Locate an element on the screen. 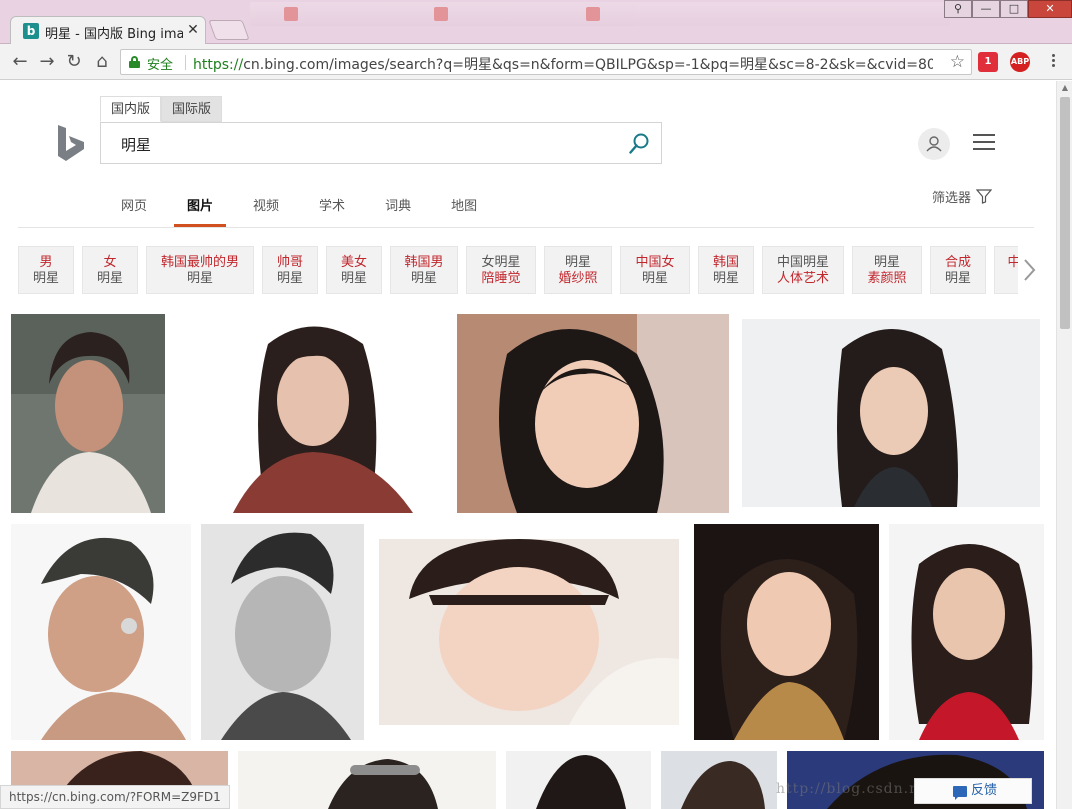 This screenshot has height=809, width=1072. window-controls: ⚲ — □ ✕ is located at coordinates (1008, 9).